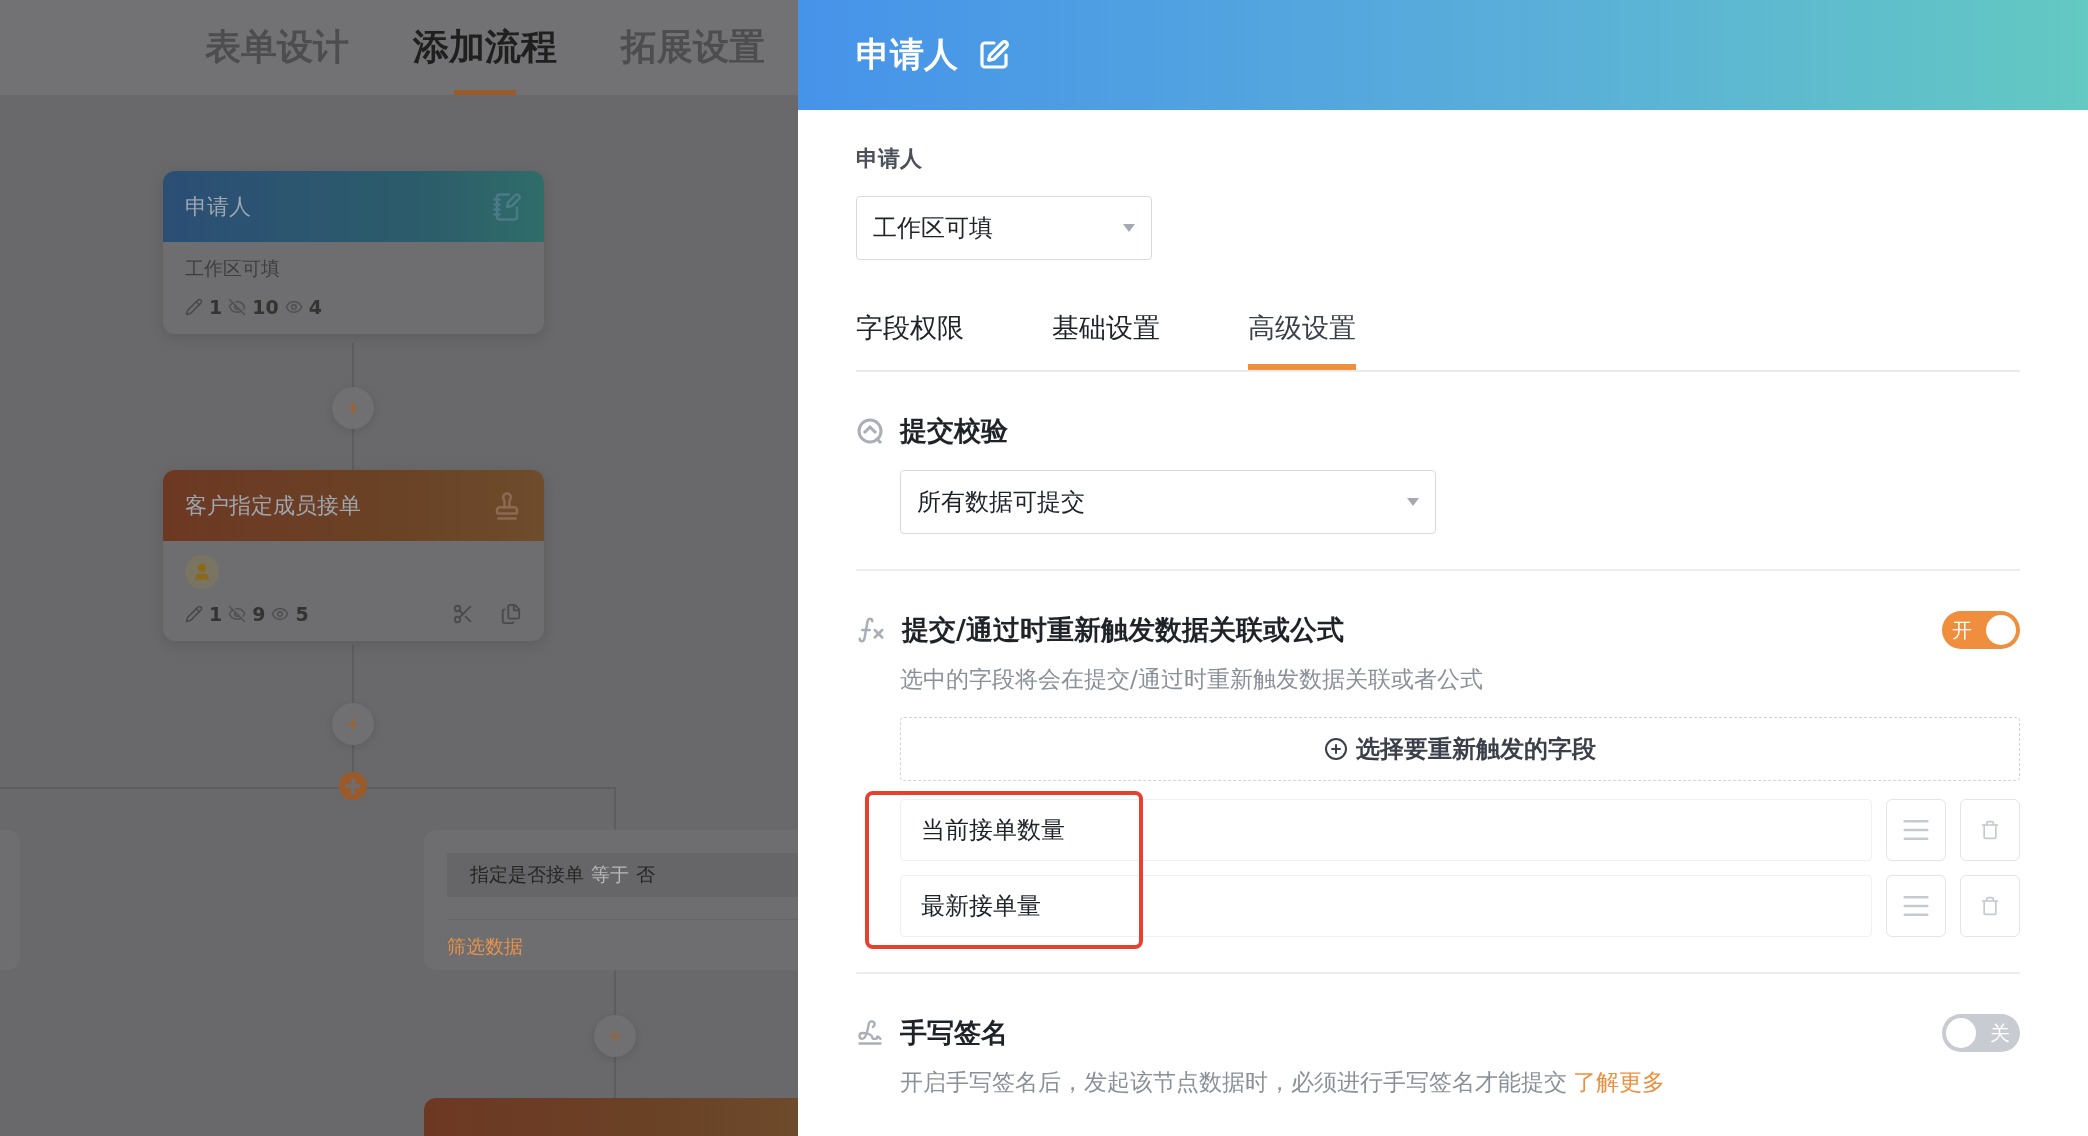  I want to click on function-icon, so click(871, 630).